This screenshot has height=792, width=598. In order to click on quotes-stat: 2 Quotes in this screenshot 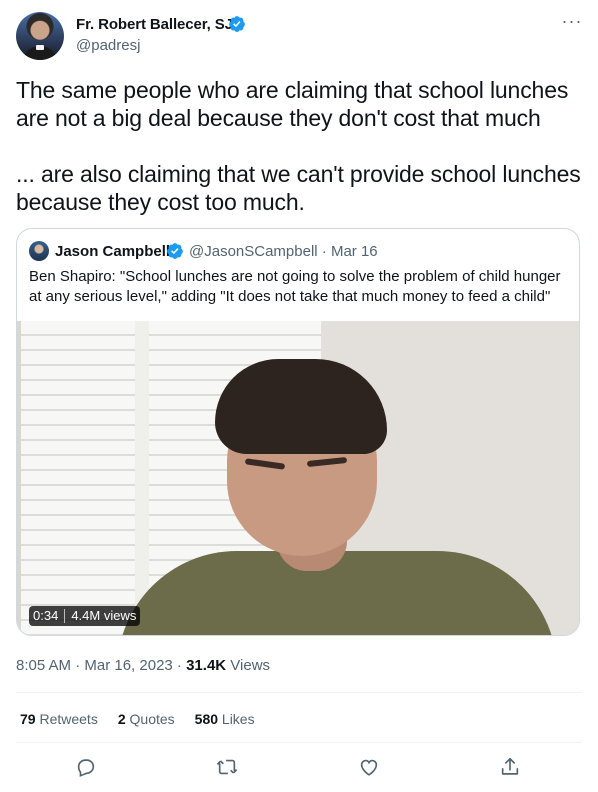, I will do `click(146, 719)`.